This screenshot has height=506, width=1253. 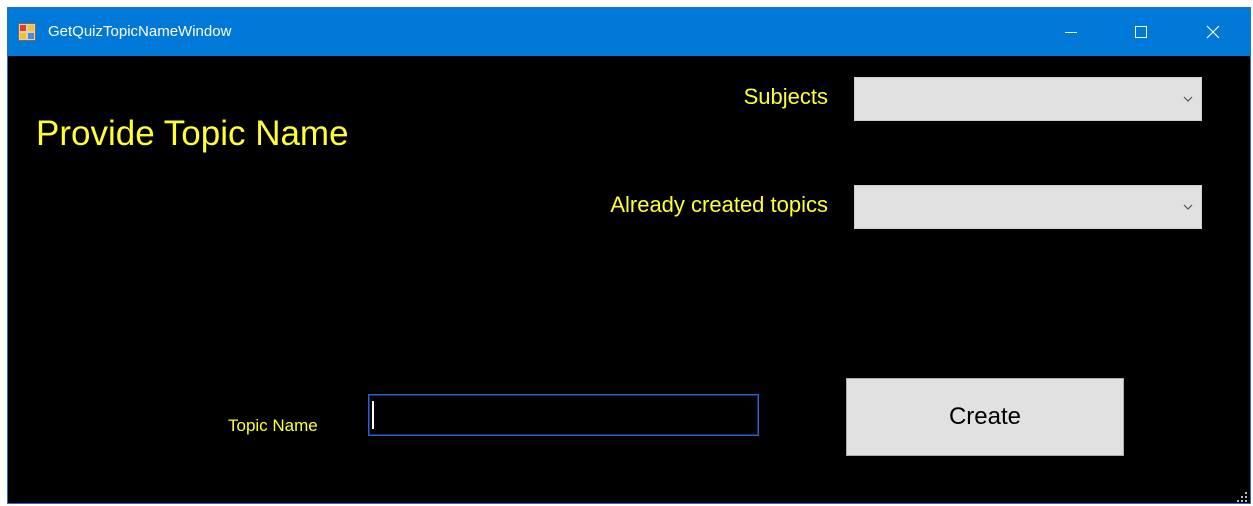 What do you see at coordinates (192, 133) in the screenshot?
I see `page-heading: Provide Topic Name` at bounding box center [192, 133].